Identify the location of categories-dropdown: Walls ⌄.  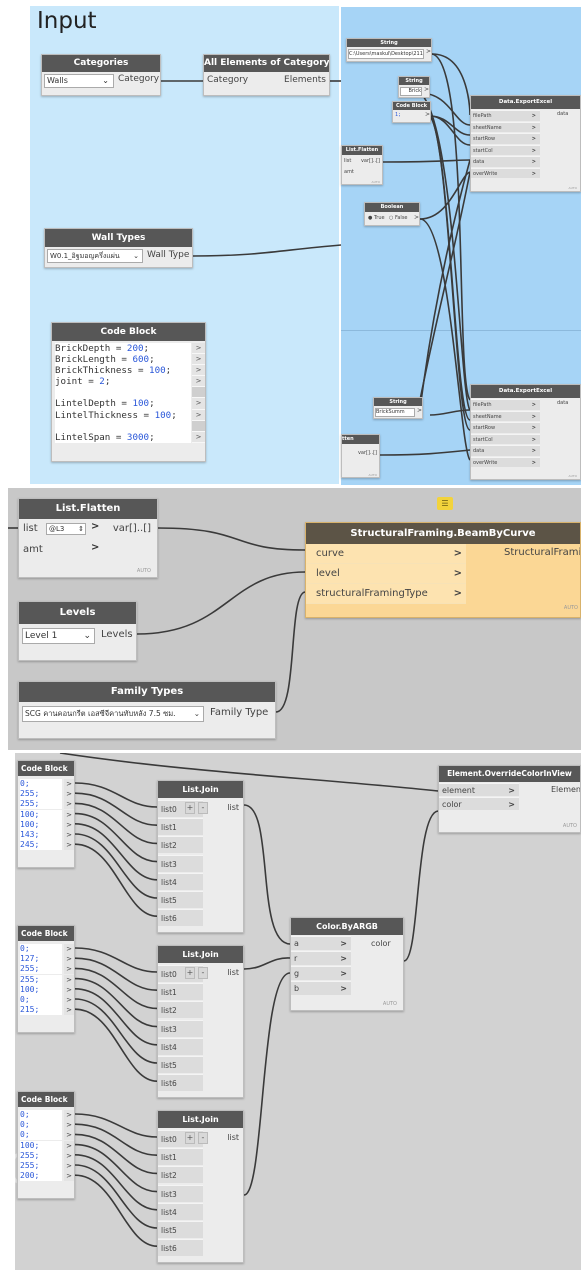
(79, 81).